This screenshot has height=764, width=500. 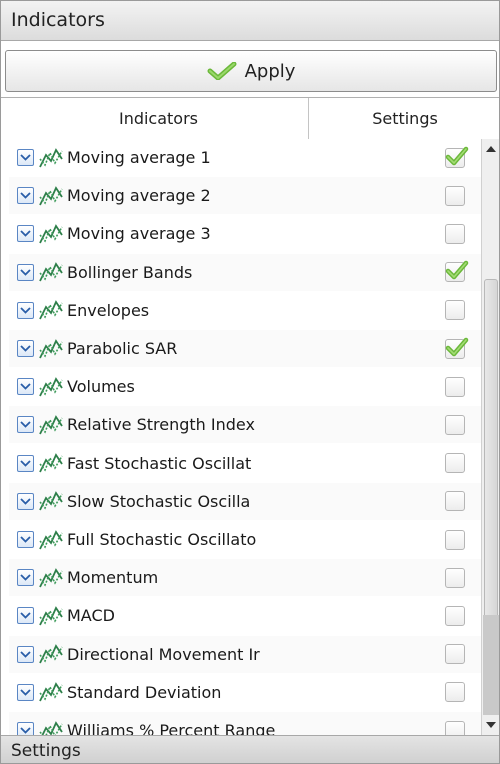 What do you see at coordinates (108, 310) in the screenshot?
I see `indicator-label: Envelopes` at bounding box center [108, 310].